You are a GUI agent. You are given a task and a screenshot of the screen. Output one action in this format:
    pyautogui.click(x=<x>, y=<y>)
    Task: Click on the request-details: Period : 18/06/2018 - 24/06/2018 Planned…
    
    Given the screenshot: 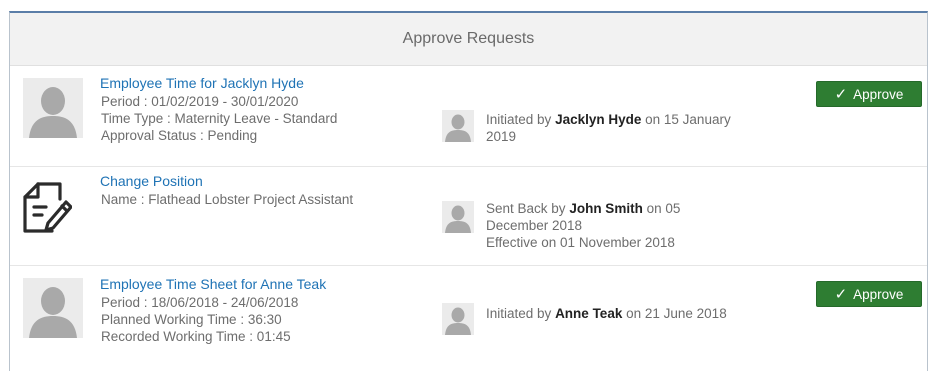 What is the action you would take?
    pyautogui.click(x=199, y=319)
    